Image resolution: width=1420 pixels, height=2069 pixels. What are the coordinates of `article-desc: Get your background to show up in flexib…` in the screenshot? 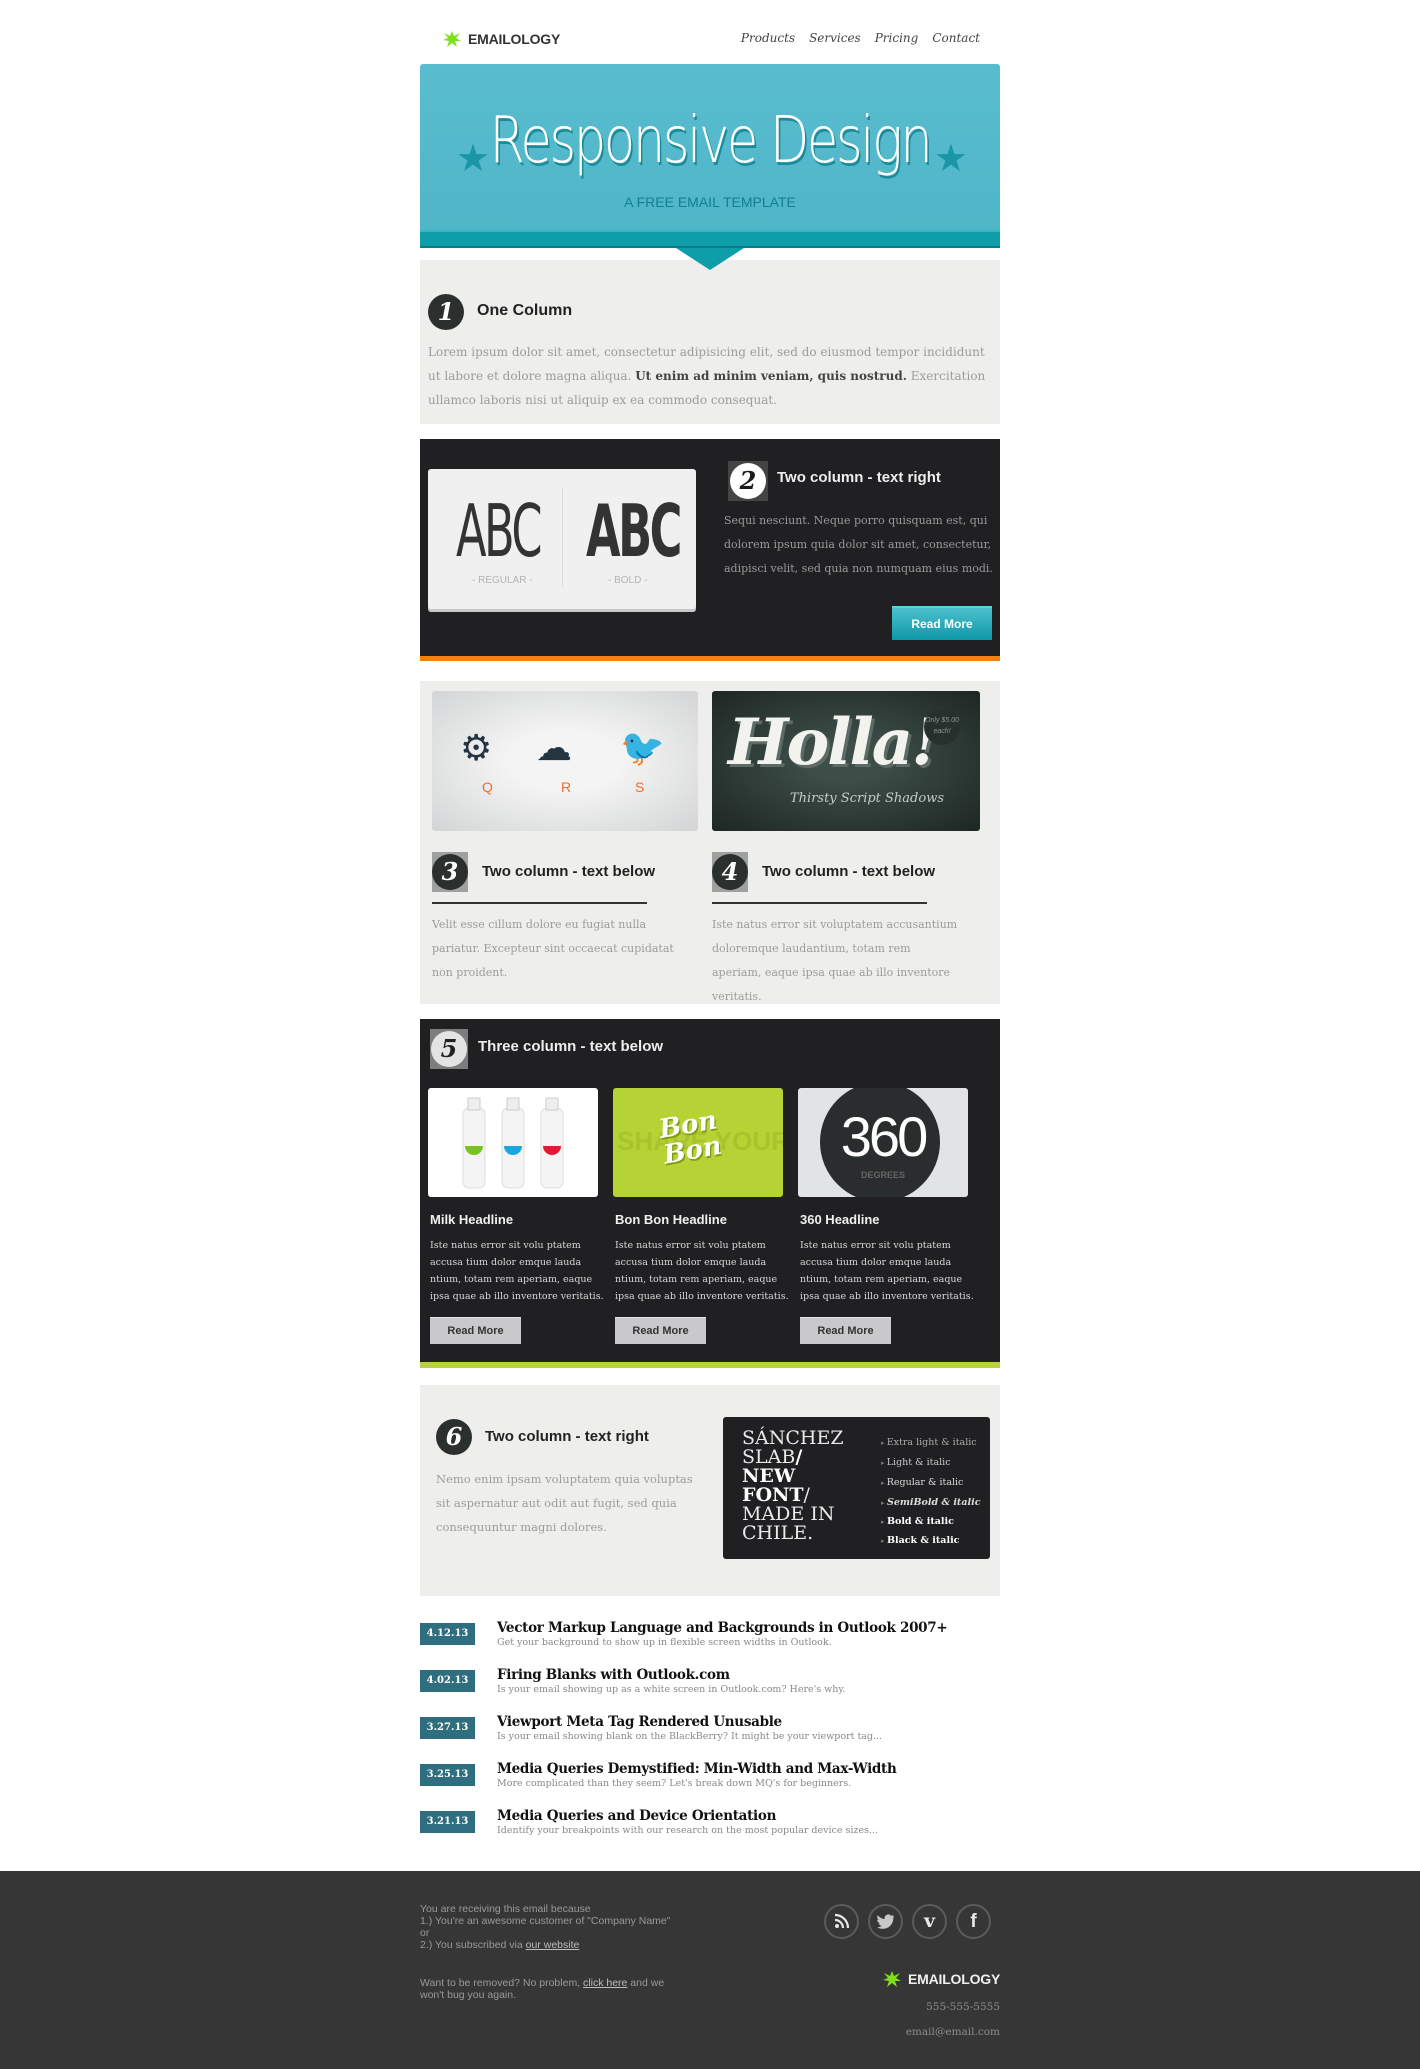 It's located at (664, 1642).